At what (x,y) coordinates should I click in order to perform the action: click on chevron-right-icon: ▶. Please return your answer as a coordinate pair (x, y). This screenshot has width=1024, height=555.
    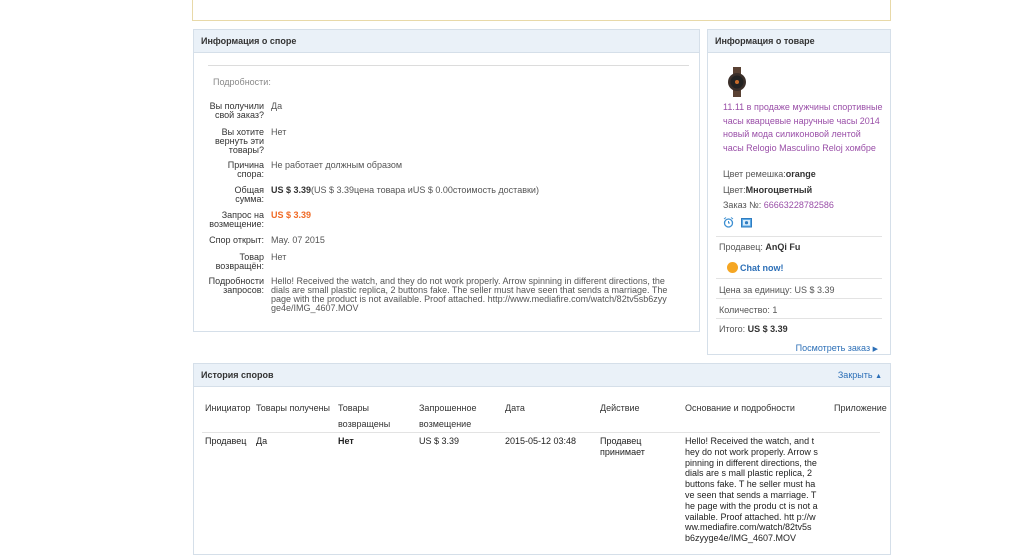
    Looking at the image, I should click on (875, 349).